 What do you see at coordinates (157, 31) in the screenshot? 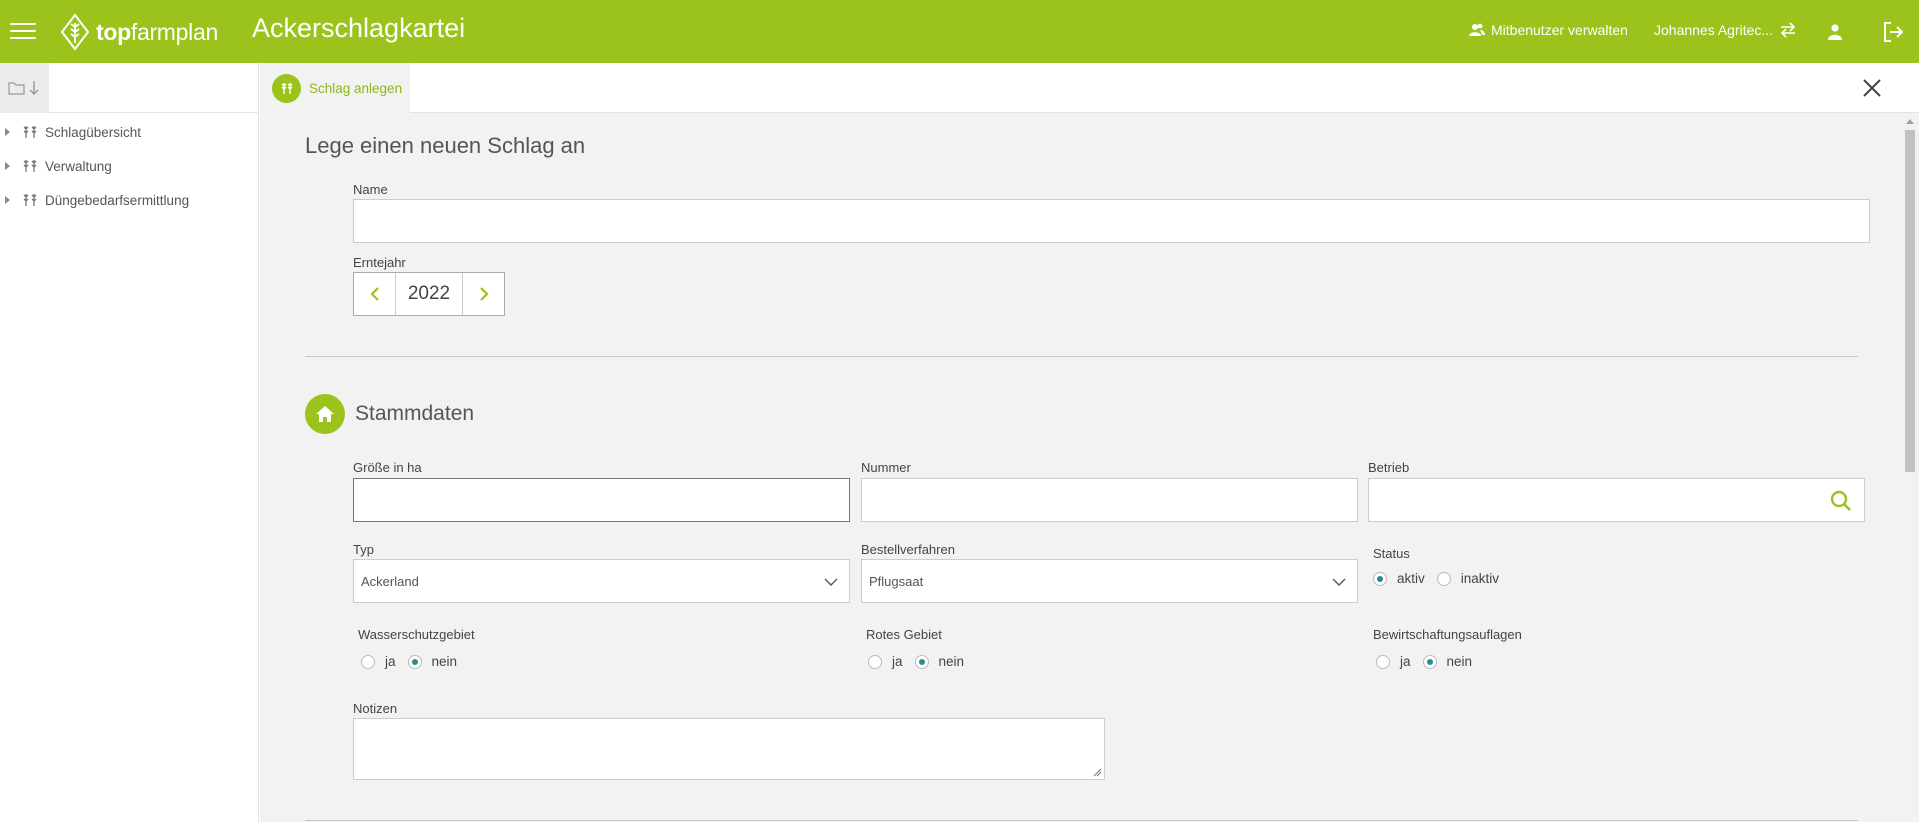
I see `logo-text: topfarmplan` at bounding box center [157, 31].